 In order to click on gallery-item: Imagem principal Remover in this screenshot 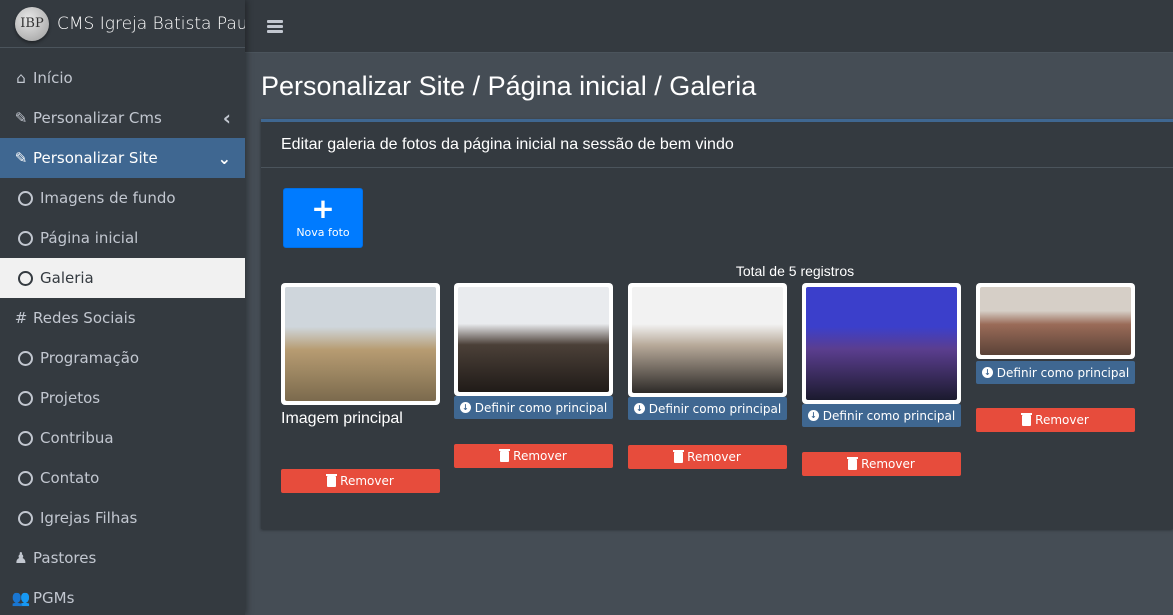, I will do `click(360, 388)`.